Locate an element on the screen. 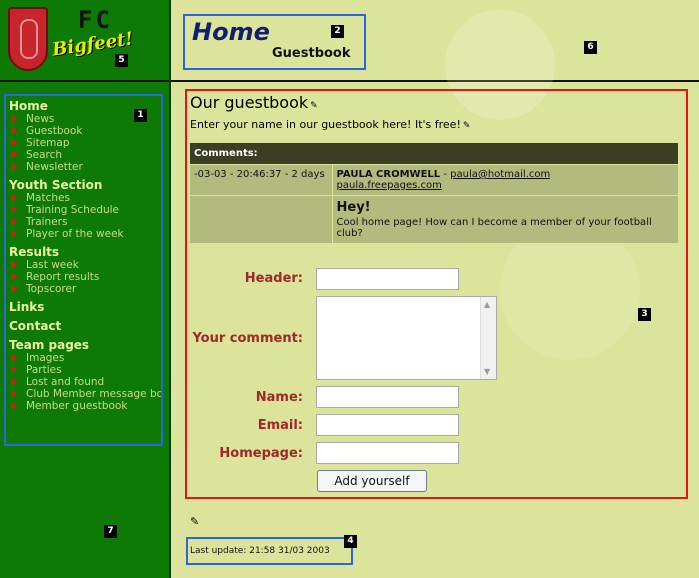 The width and height of the screenshot is (699, 578). annotation-box-navigation is located at coordinates (83, 270).